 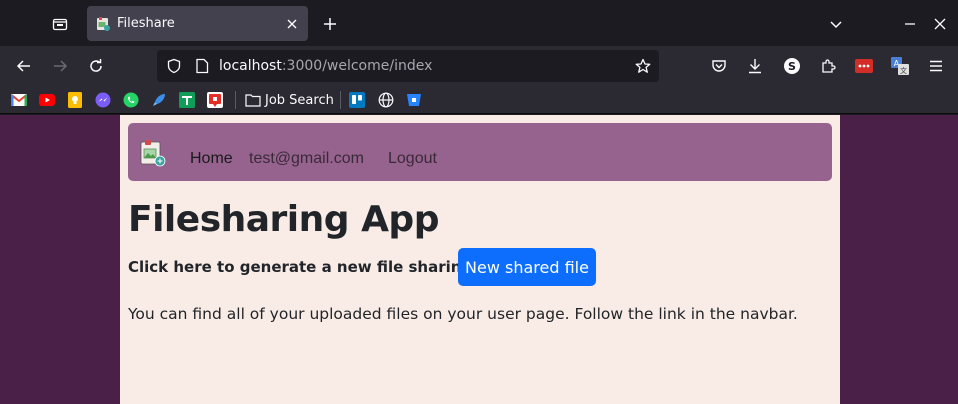 I want to click on red-extension-button, so click(x=864, y=66).